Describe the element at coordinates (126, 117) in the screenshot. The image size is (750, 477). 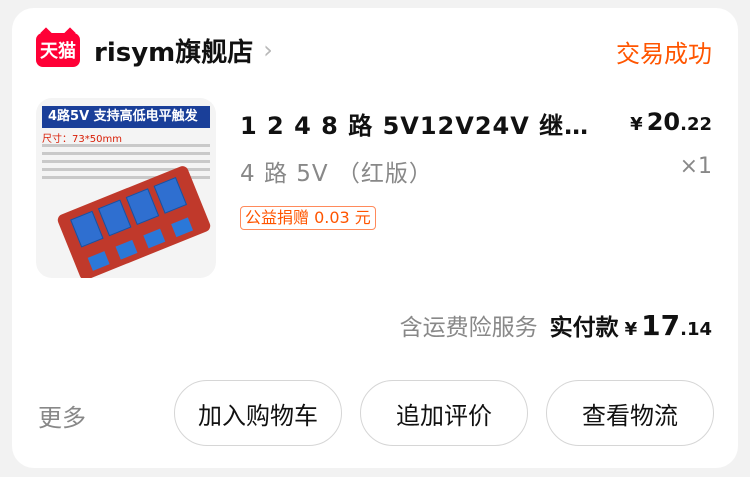
I see `thumbnail-banner: 4路5V 支持高低电平触发` at that location.